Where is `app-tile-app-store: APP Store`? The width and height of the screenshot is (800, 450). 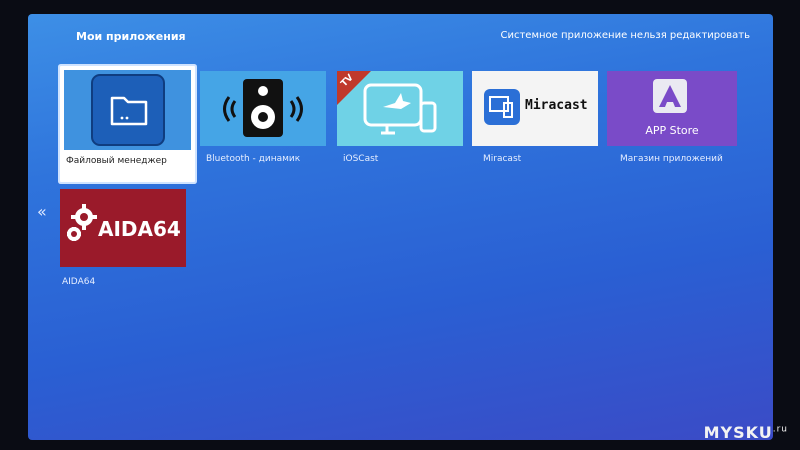 app-tile-app-store: APP Store is located at coordinates (672, 108).